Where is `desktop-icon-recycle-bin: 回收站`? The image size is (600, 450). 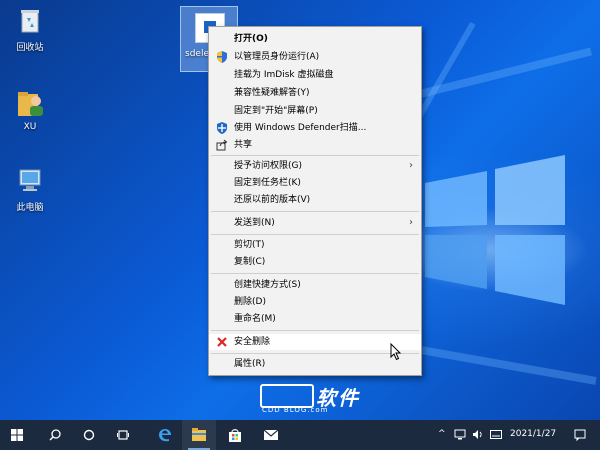
desktop-icon-recycle-bin: 回收站 is located at coordinates (30, 29).